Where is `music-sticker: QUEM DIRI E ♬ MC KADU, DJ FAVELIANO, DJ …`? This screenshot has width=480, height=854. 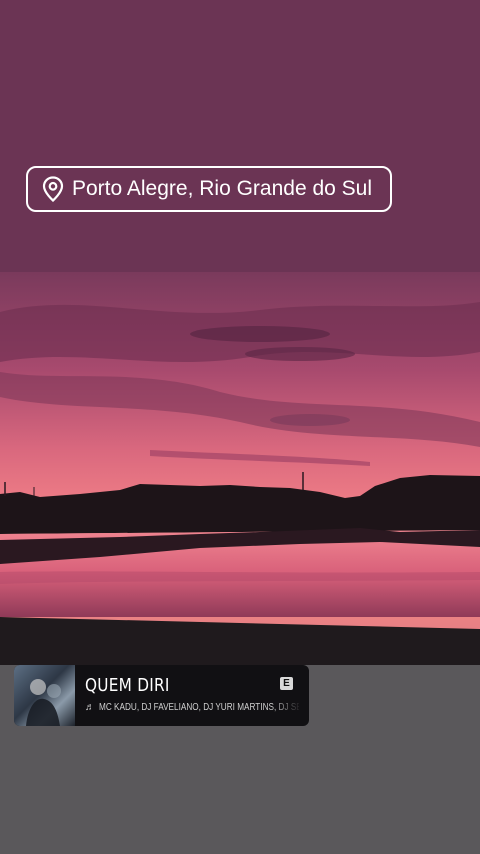
music-sticker: QUEM DIRI E ♬ MC KADU, DJ FAVELIANO, DJ … is located at coordinates (161, 695).